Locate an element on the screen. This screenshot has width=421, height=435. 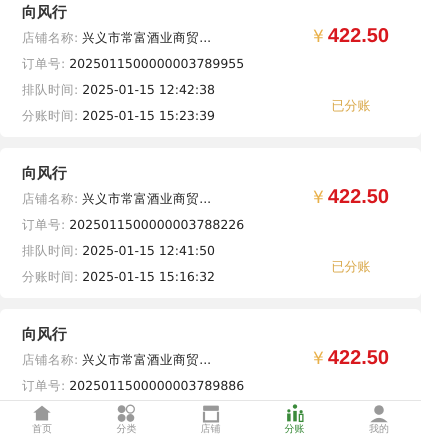
field-value: 2025011500000003788226 is located at coordinates (156, 225).